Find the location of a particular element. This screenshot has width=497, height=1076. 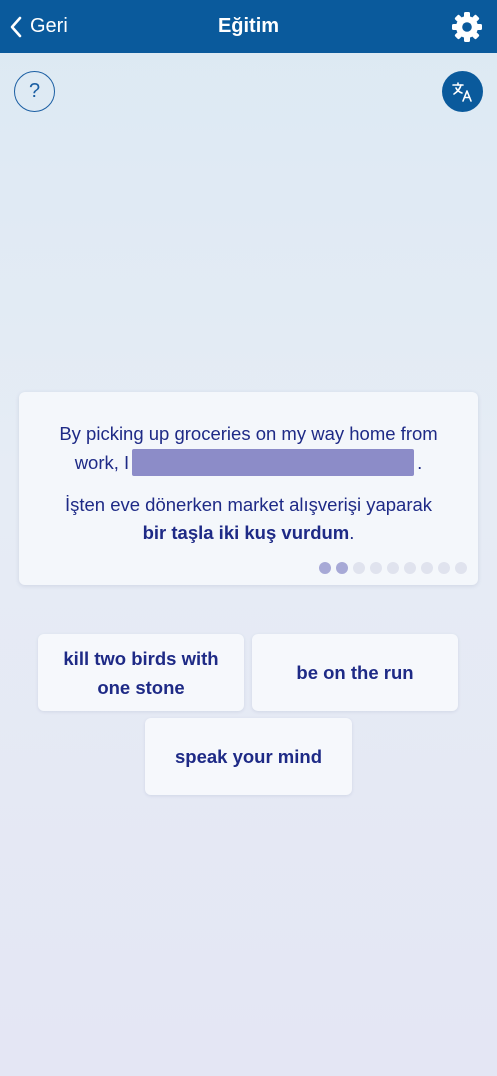

option-button: kill two birds with one stone is located at coordinates (141, 672).